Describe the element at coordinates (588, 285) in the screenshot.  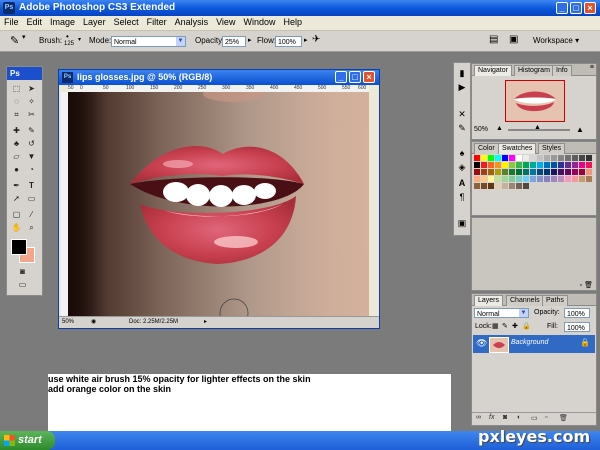
I see `delete-swatch-icon: 🗑` at that location.